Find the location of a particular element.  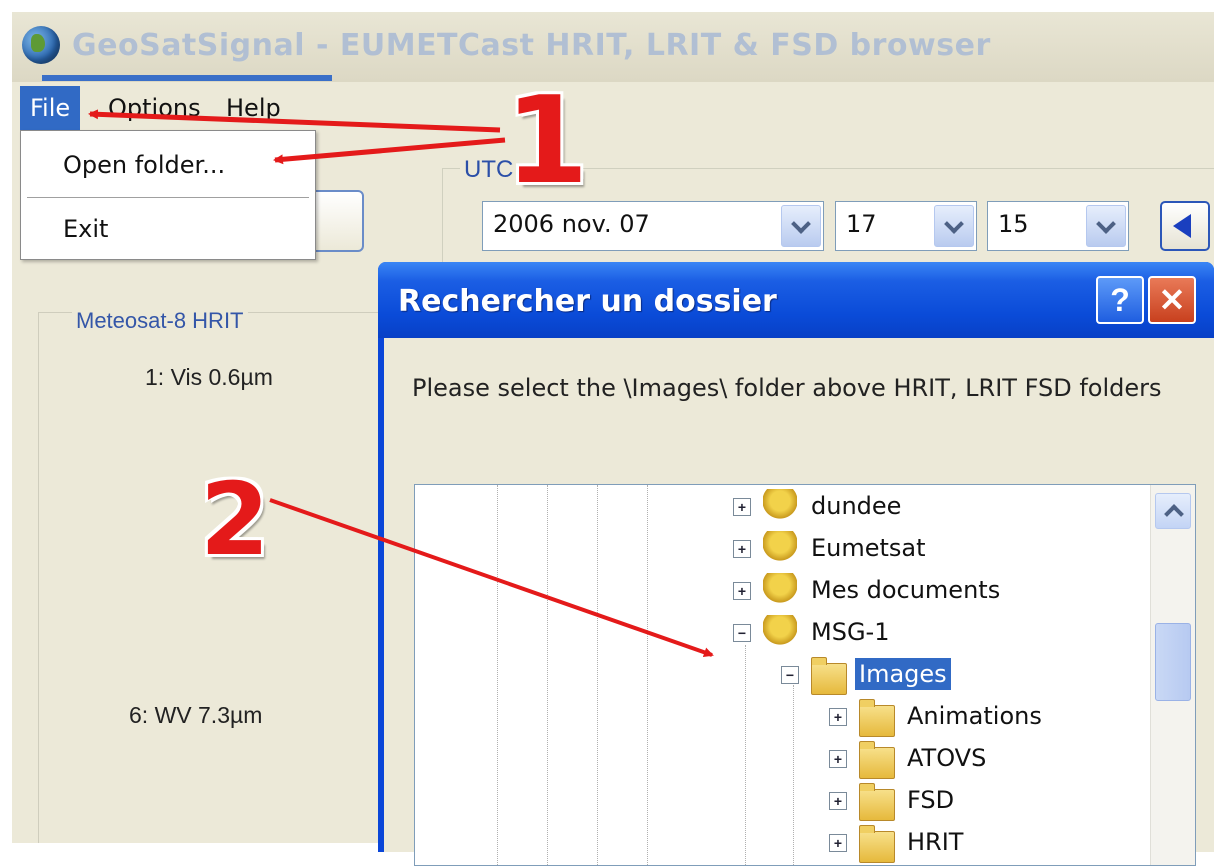

minute-select: 15 is located at coordinates (1058, 226).